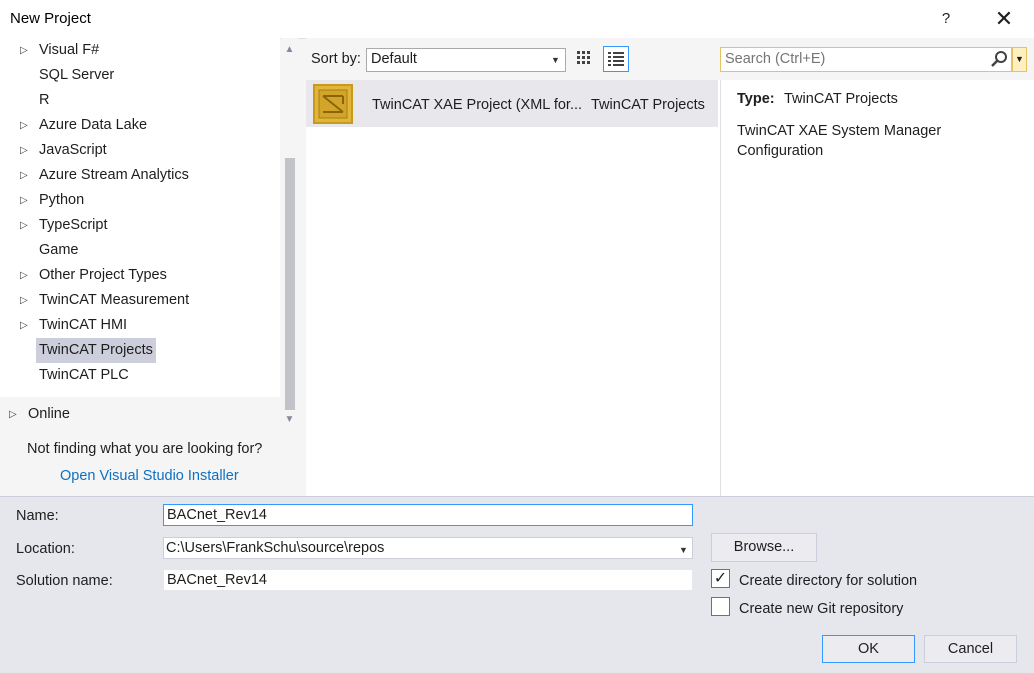  What do you see at coordinates (103, 275) in the screenshot?
I see `tree-item-label: Other Project Types` at bounding box center [103, 275].